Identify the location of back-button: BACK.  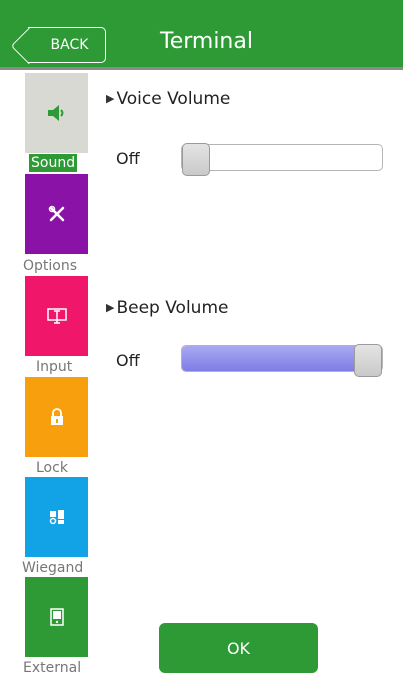
(67, 45).